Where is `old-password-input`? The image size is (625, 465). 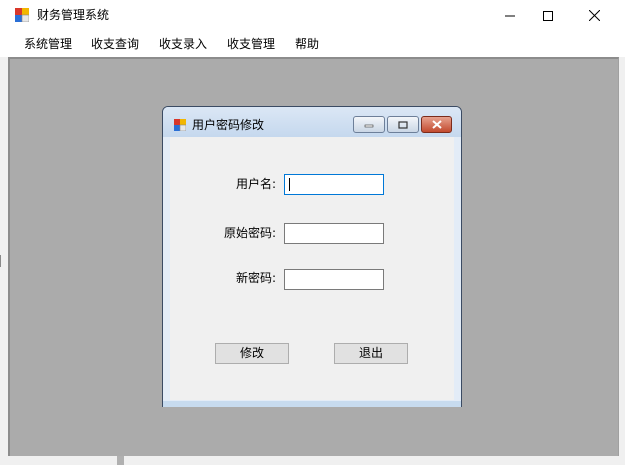 old-password-input is located at coordinates (334, 233).